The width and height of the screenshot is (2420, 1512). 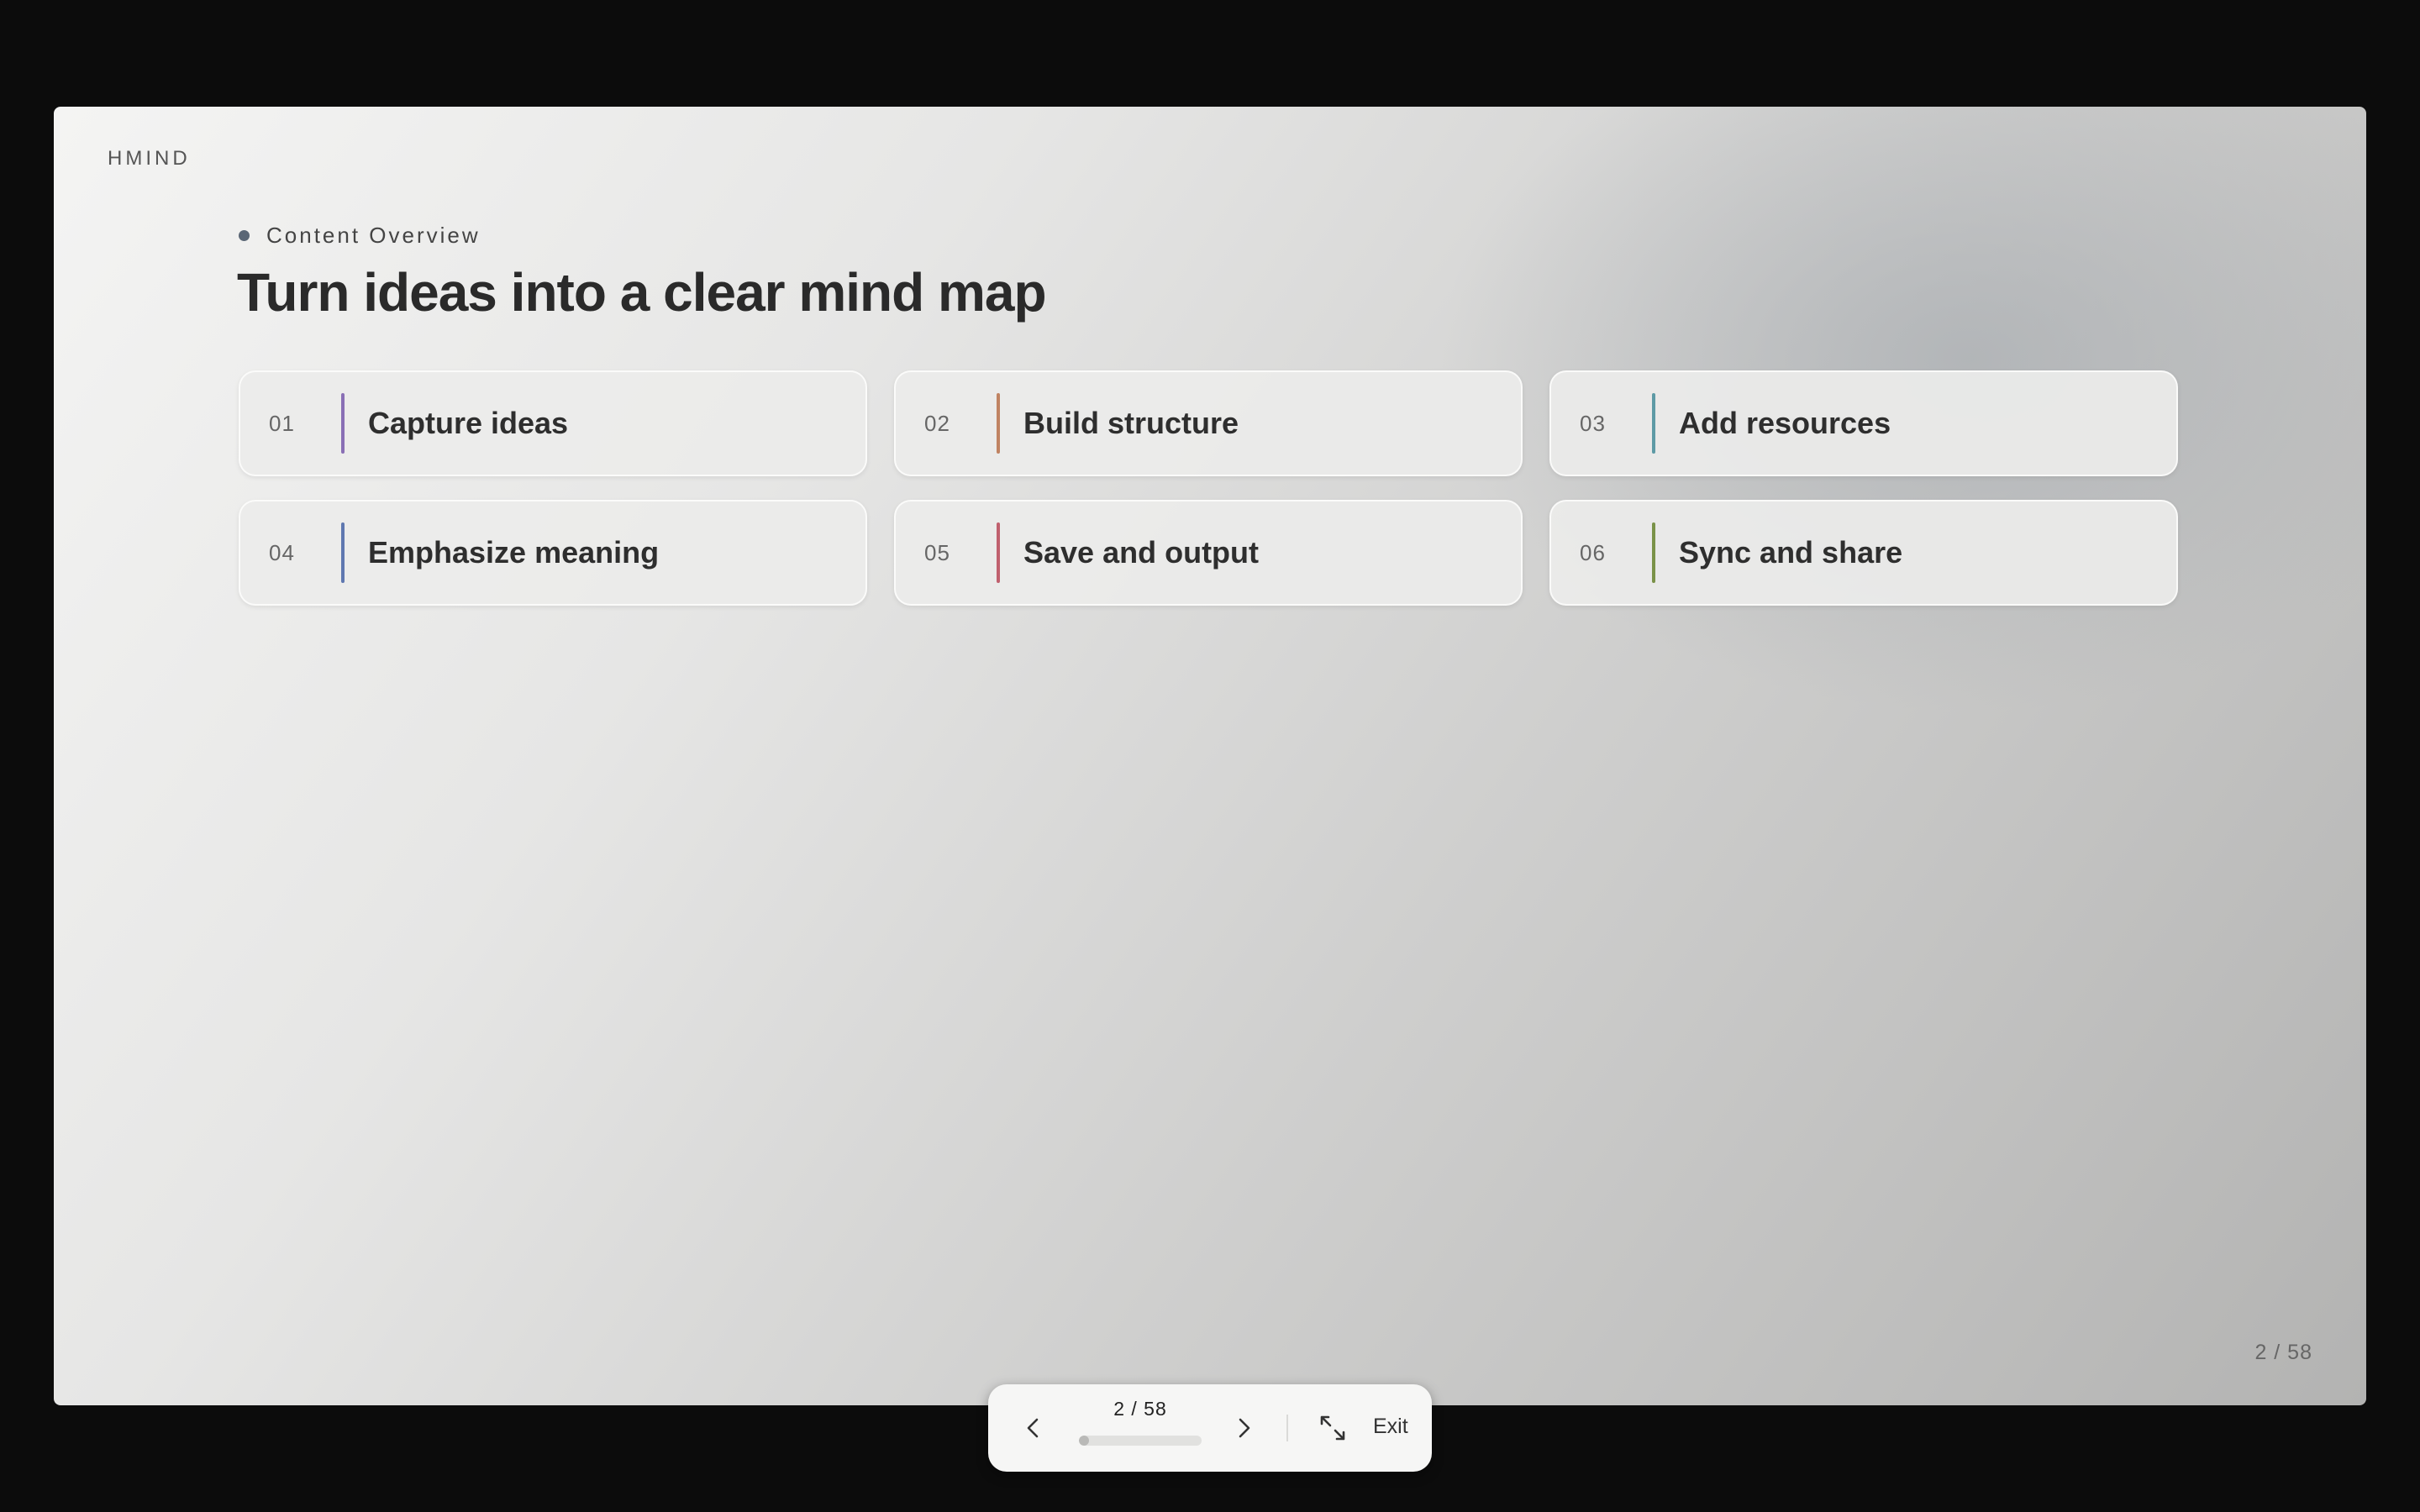 I want to click on slide-title: Turn ideas into a clear mind map, so click(x=642, y=292).